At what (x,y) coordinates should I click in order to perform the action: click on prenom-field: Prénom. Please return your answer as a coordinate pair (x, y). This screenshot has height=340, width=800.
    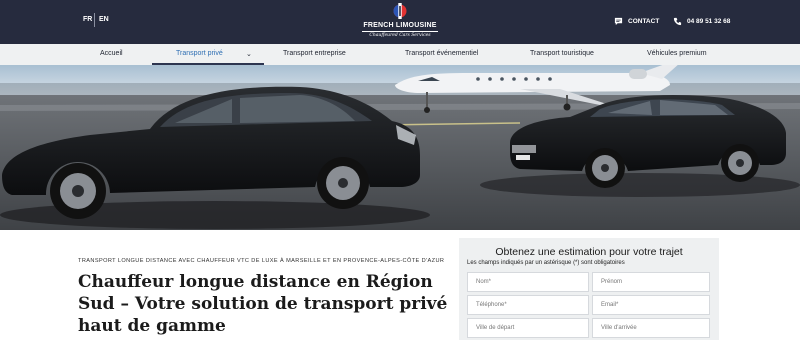
    Looking at the image, I should click on (651, 282).